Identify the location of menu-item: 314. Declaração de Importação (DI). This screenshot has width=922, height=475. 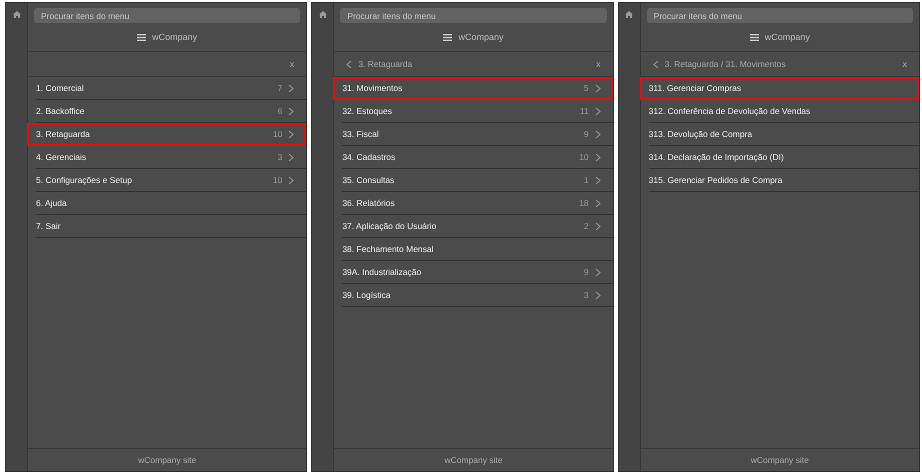
(783, 157).